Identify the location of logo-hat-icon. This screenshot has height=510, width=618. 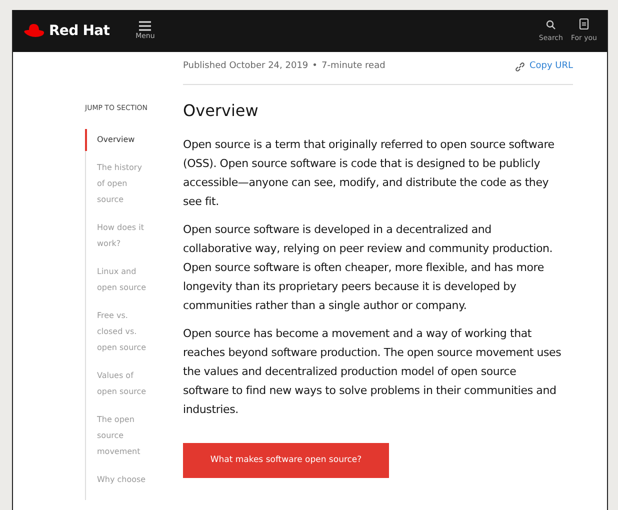
(34, 31).